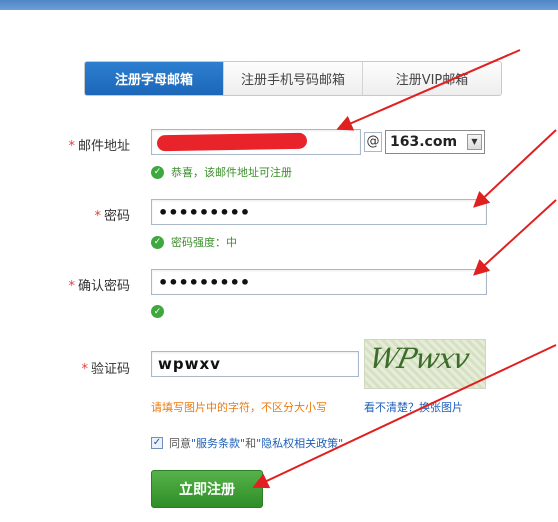 The image size is (558, 522). I want to click on tab-letter-email: 注册字母邮箱, so click(154, 78).